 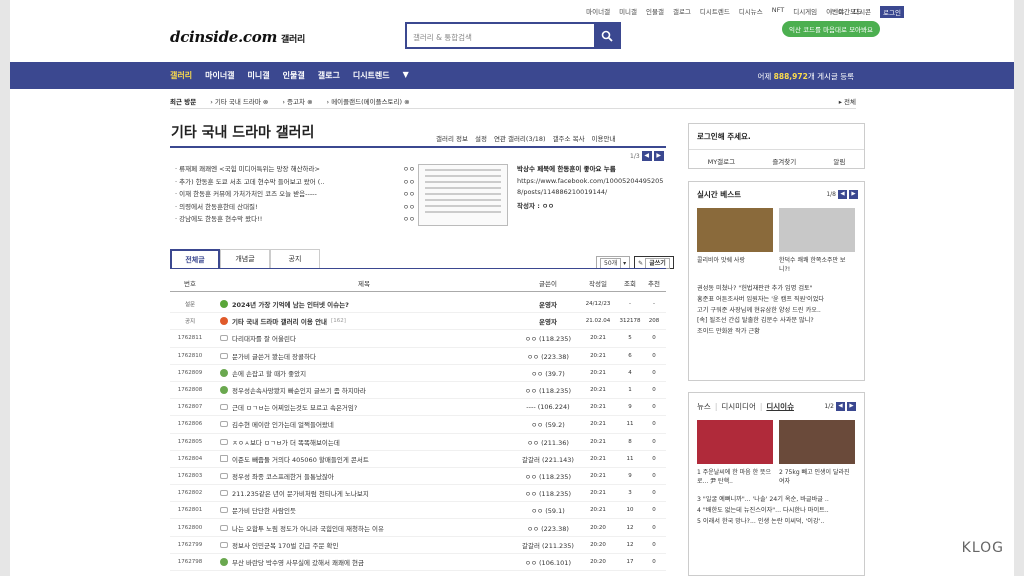 What do you see at coordinates (294, 75) in the screenshot?
I see `nav-item: 인물갤` at bounding box center [294, 75].